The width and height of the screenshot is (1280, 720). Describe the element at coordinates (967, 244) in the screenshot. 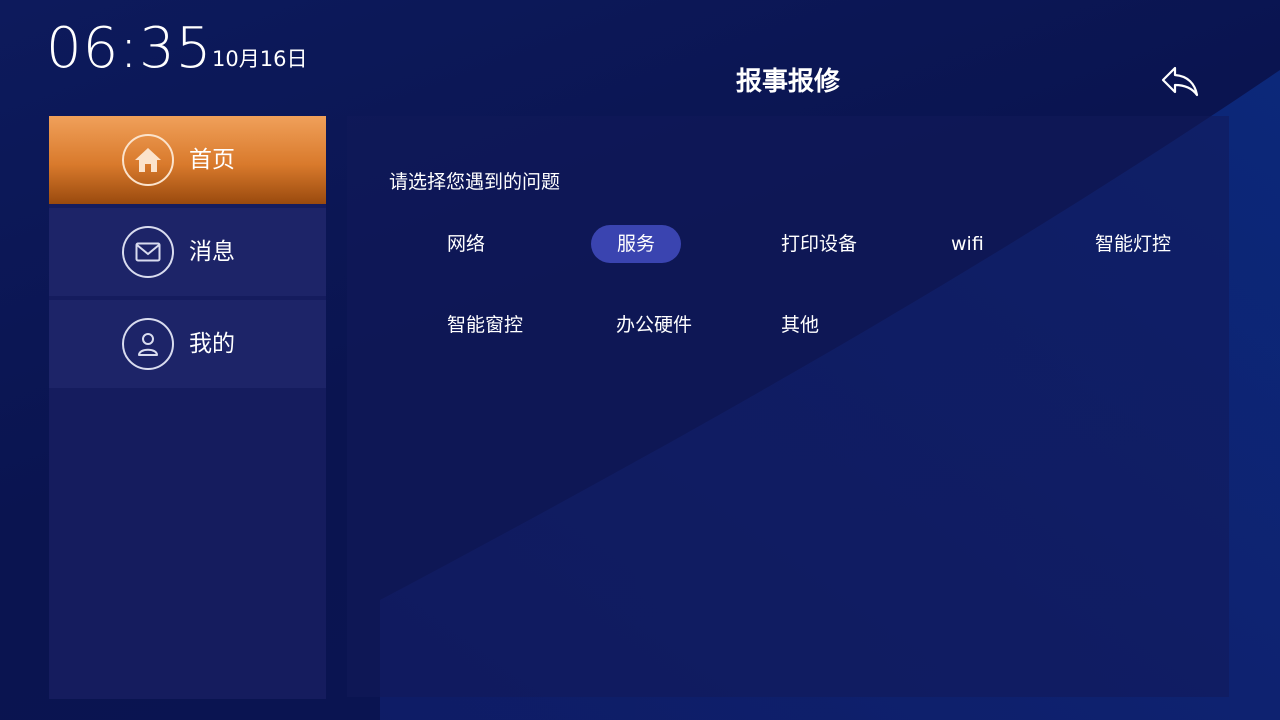

I see `option-wifi: wifi` at that location.